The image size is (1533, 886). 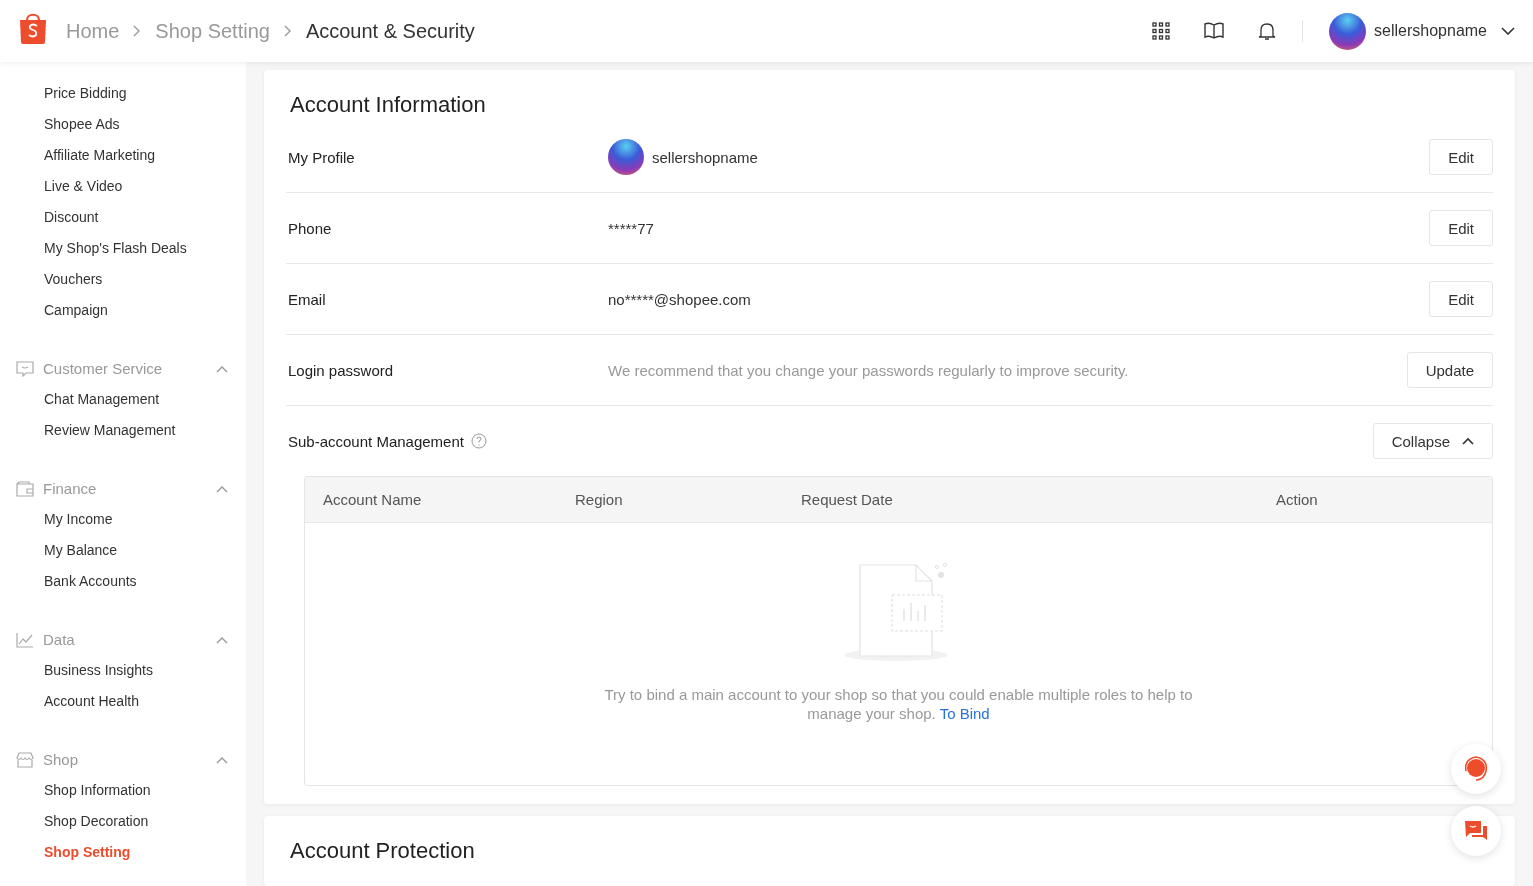 What do you see at coordinates (83, 790) in the screenshot?
I see `sidebar-item: Shop Information` at bounding box center [83, 790].